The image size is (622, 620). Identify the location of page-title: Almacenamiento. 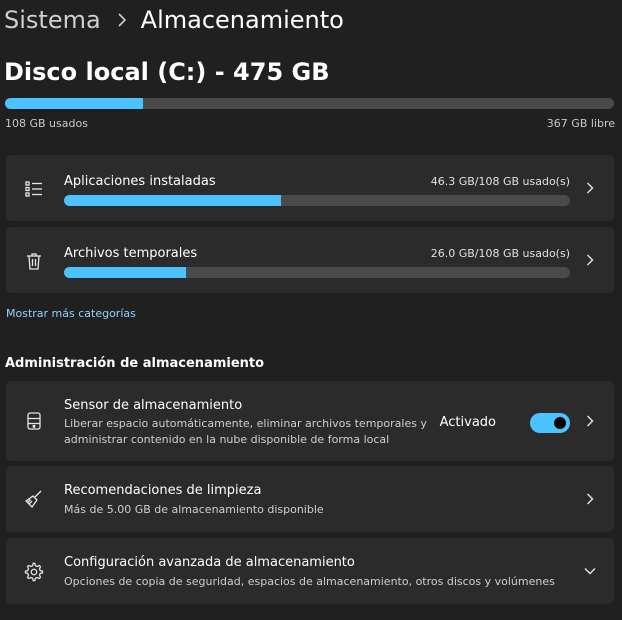
(242, 20).